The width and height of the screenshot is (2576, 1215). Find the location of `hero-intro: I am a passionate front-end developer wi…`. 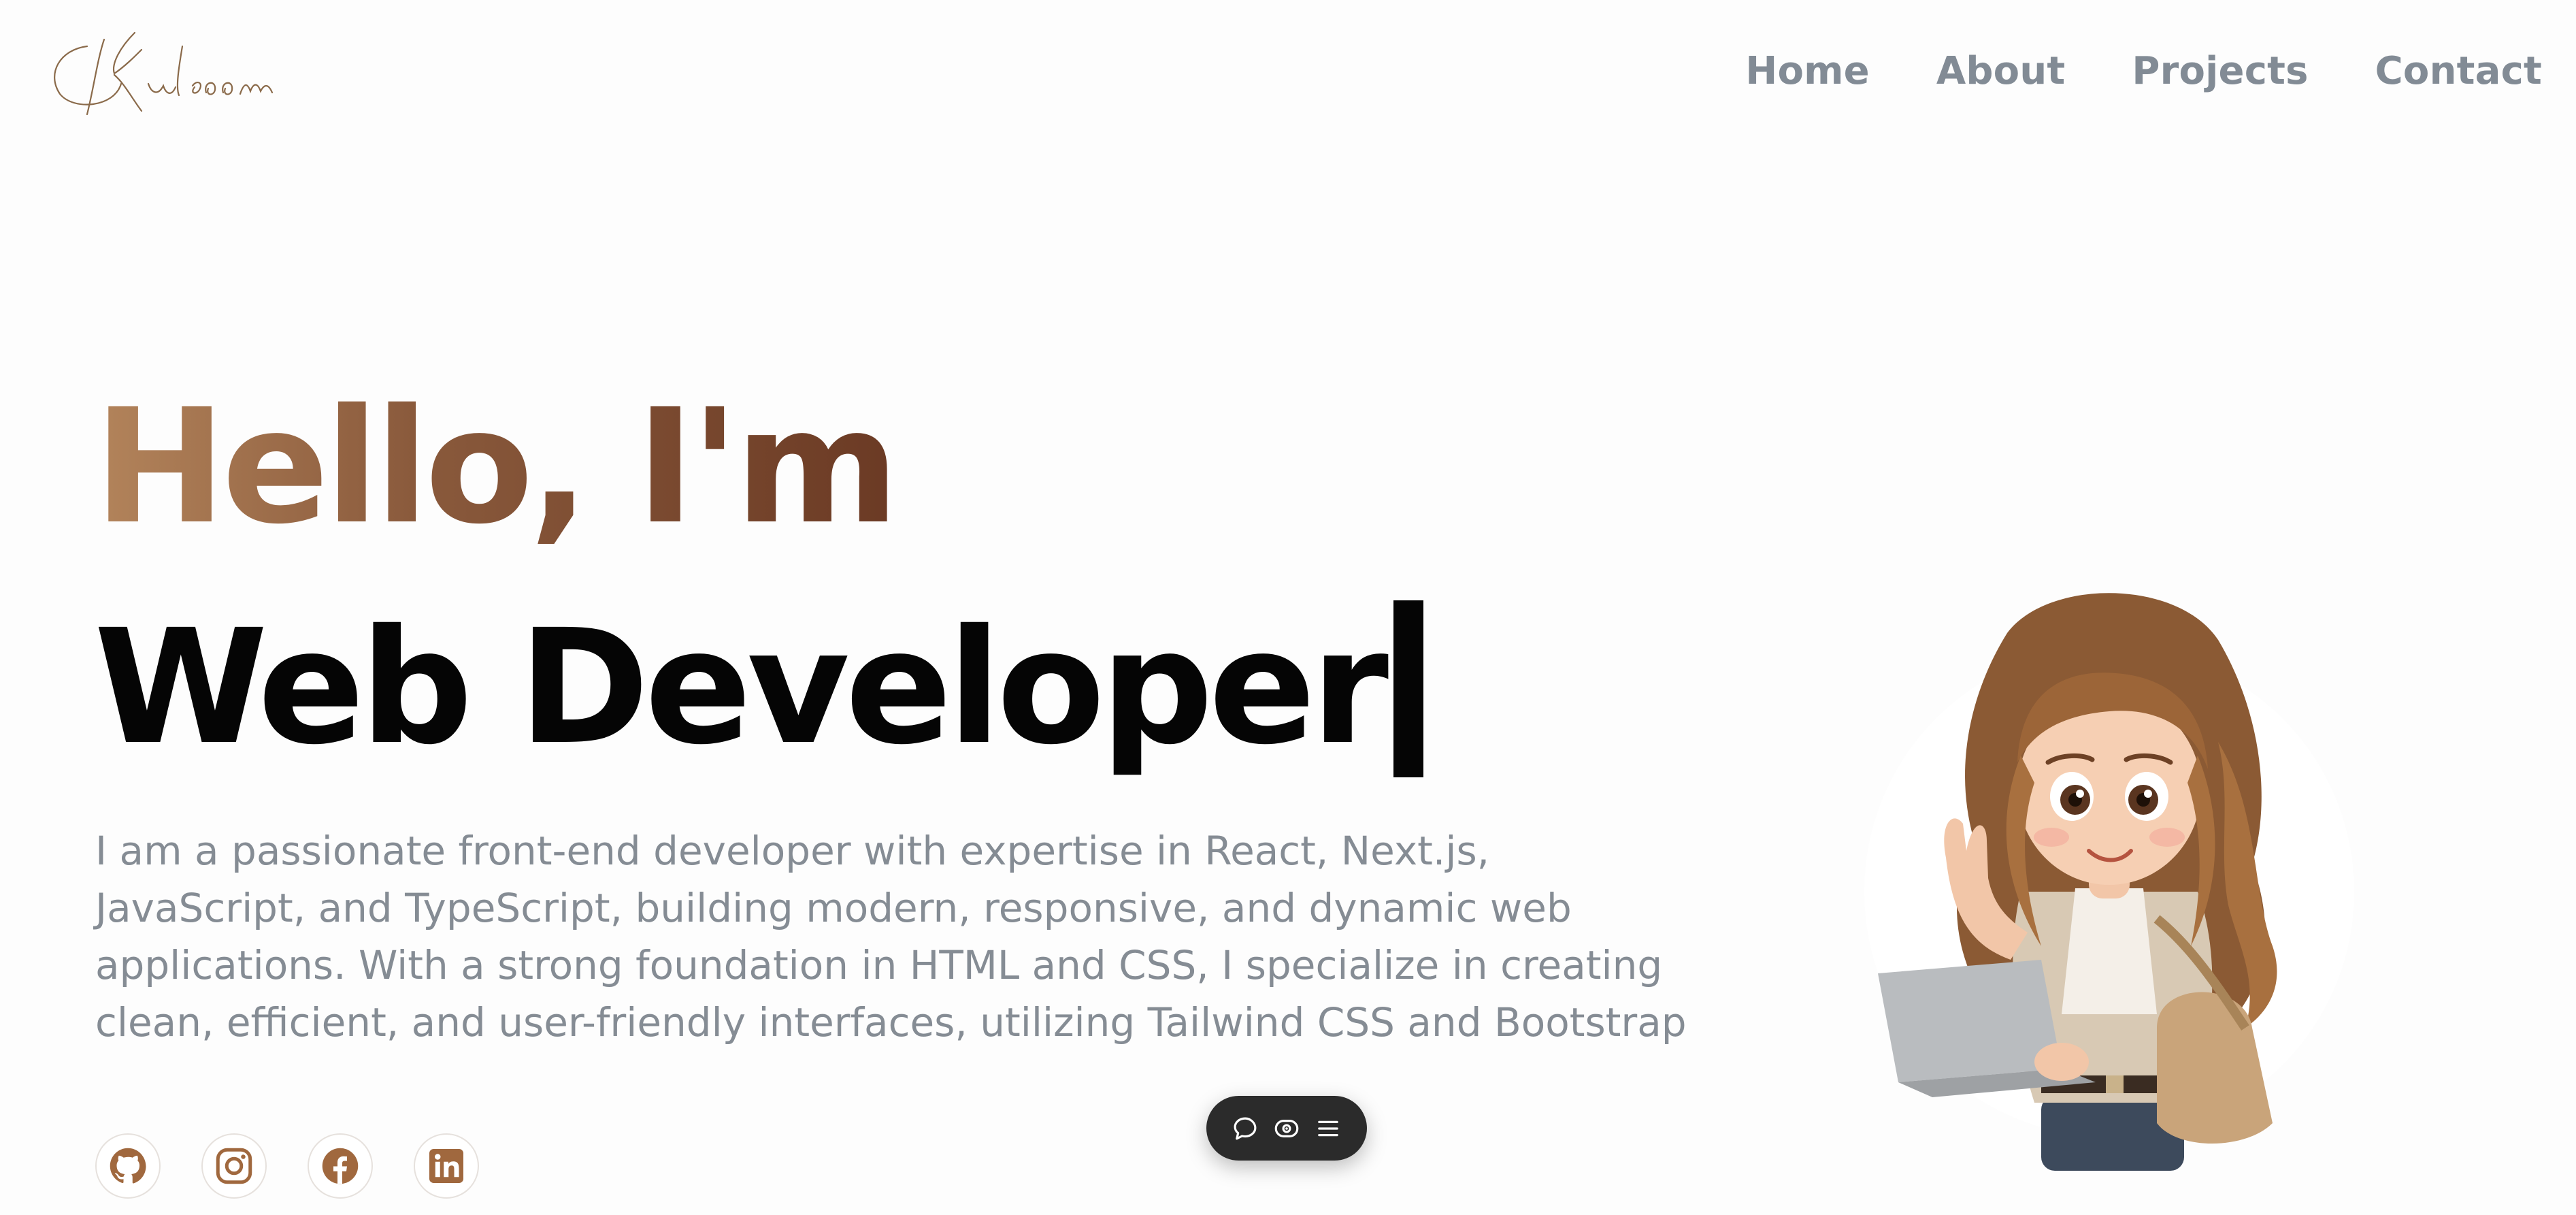

hero-intro: I am a passionate front-end developer wi… is located at coordinates (891, 937).